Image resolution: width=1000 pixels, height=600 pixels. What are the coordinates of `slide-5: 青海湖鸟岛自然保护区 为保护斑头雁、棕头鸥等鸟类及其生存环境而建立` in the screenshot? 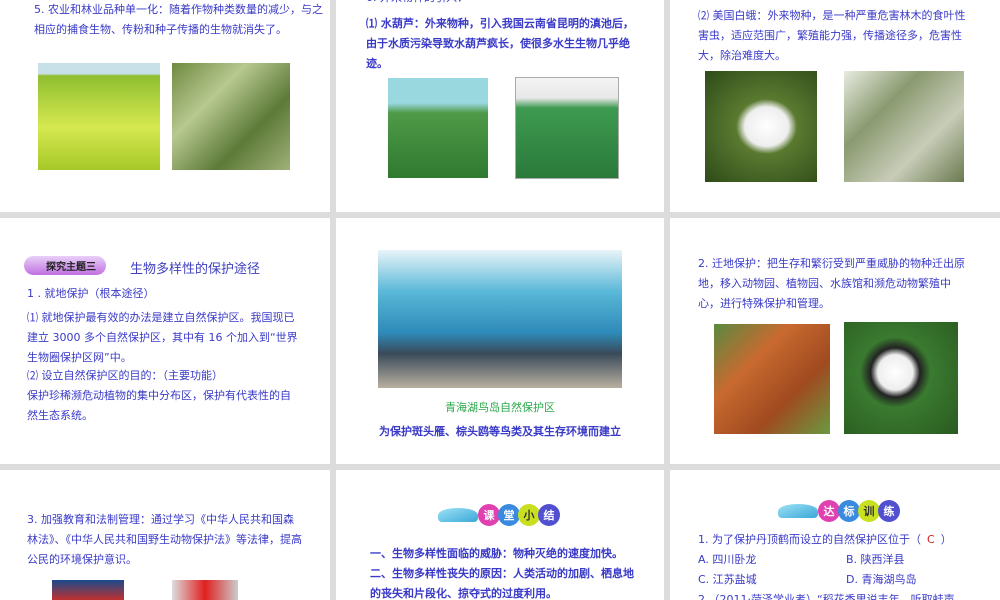 It's located at (500, 341).